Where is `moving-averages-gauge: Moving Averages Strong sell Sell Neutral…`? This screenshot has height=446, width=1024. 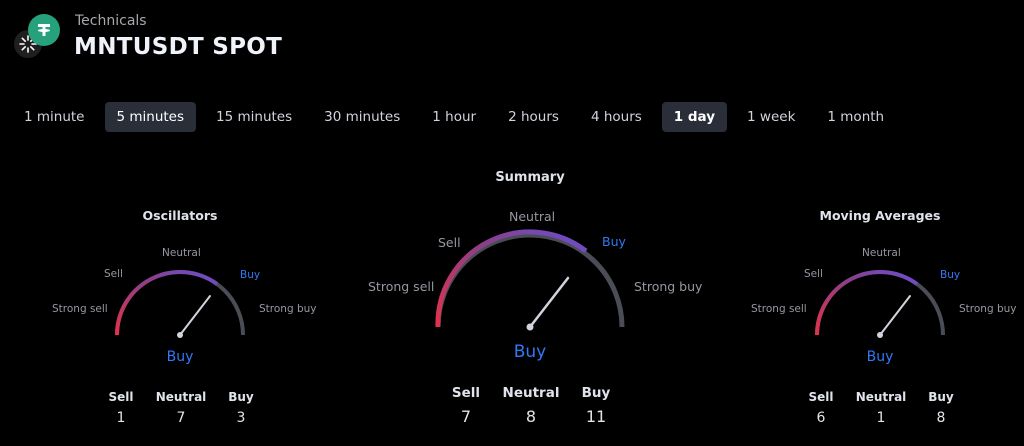
moving-averages-gauge: Moving Averages Strong sell Sell Neutral… is located at coordinates (880, 320).